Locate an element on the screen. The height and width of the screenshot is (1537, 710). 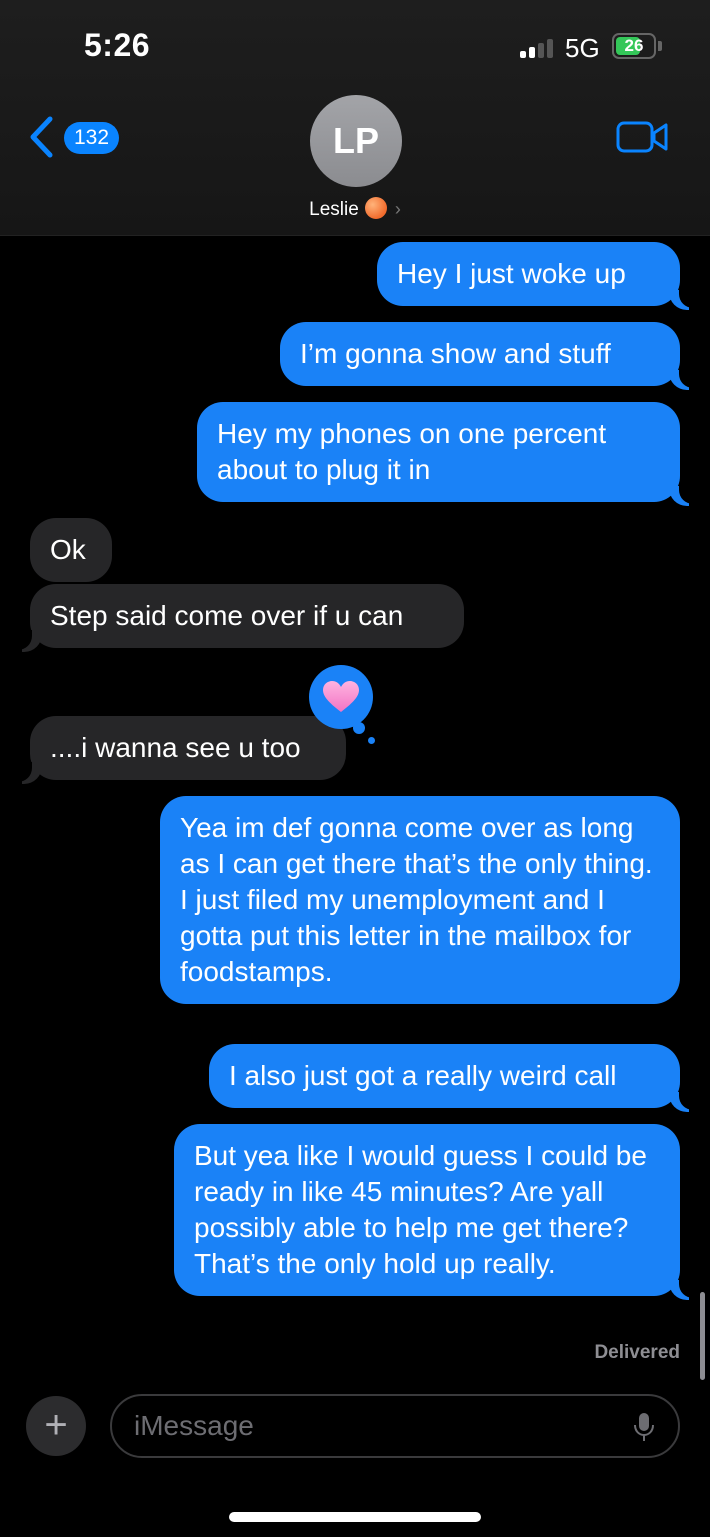
battery-percent: 26 is located at coordinates (634, 45).